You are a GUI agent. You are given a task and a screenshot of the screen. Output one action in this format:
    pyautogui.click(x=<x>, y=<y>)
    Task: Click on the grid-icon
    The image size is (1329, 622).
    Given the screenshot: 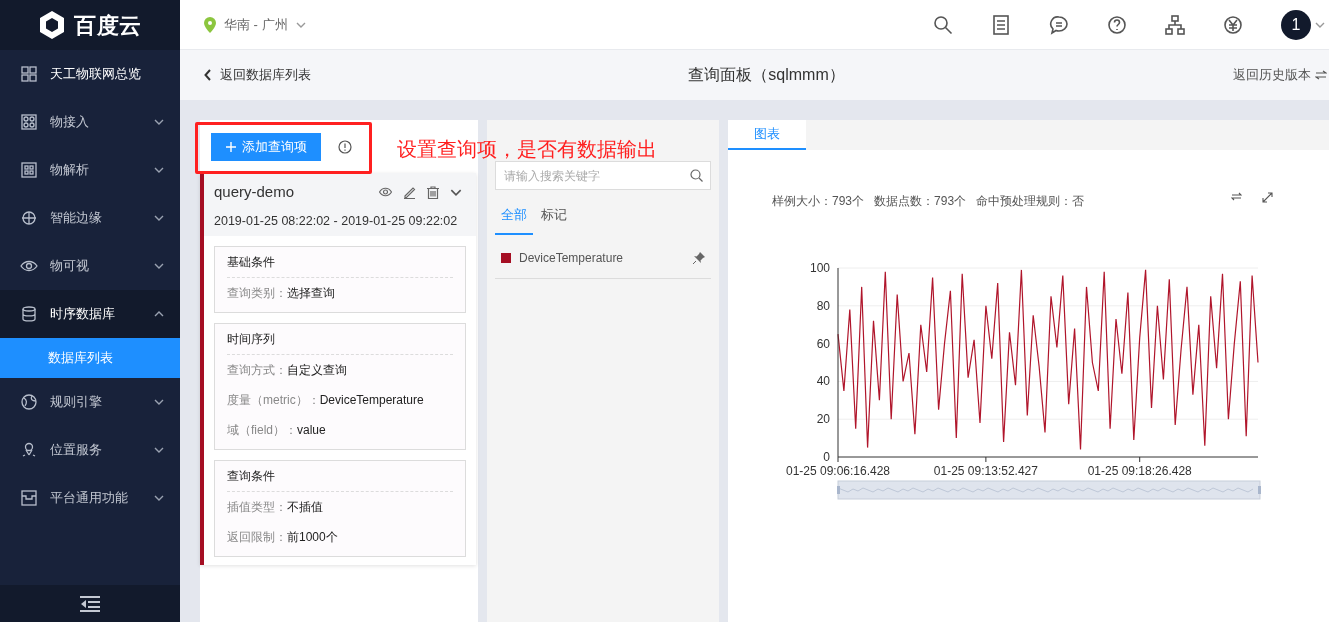 What is the action you would take?
    pyautogui.click(x=29, y=74)
    